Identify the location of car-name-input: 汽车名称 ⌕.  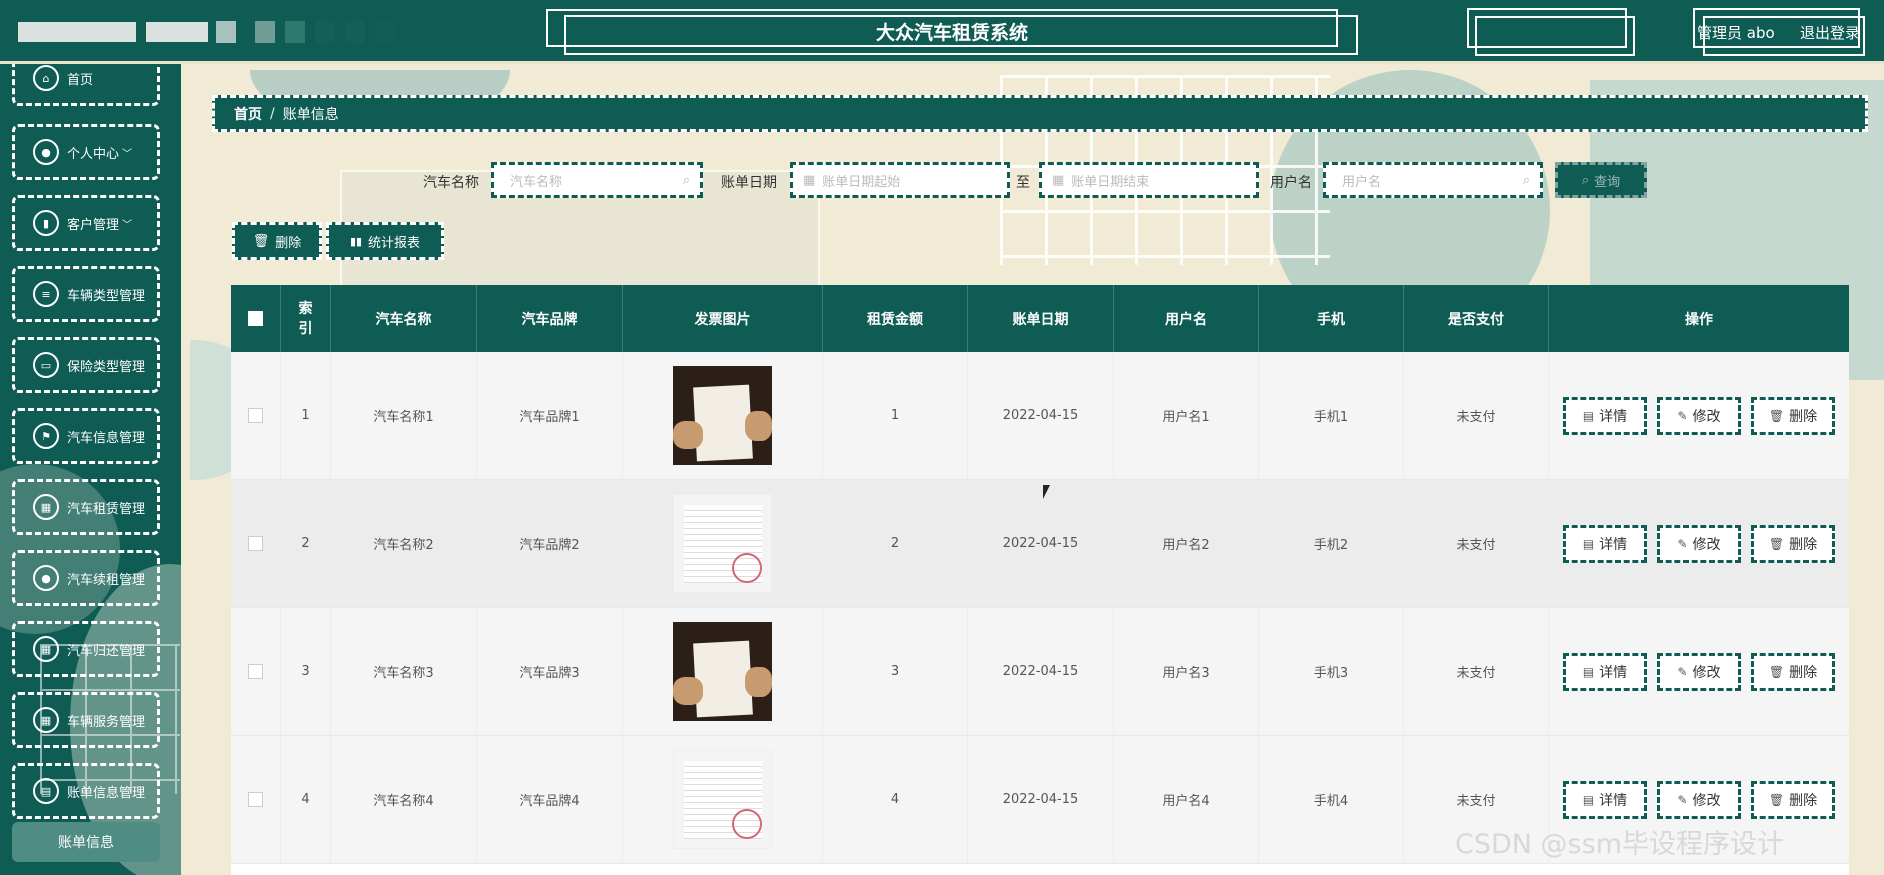
(597, 180).